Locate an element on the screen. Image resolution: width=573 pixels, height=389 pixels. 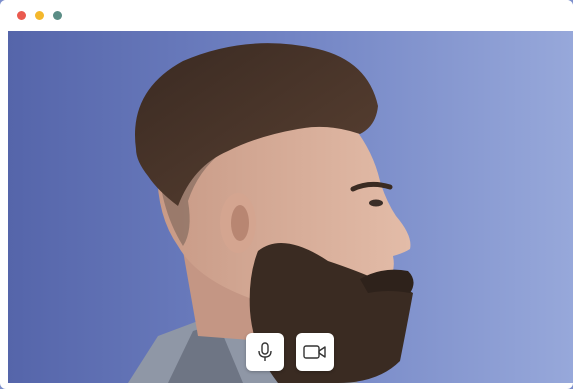
call-controls is located at coordinates (290, 353).